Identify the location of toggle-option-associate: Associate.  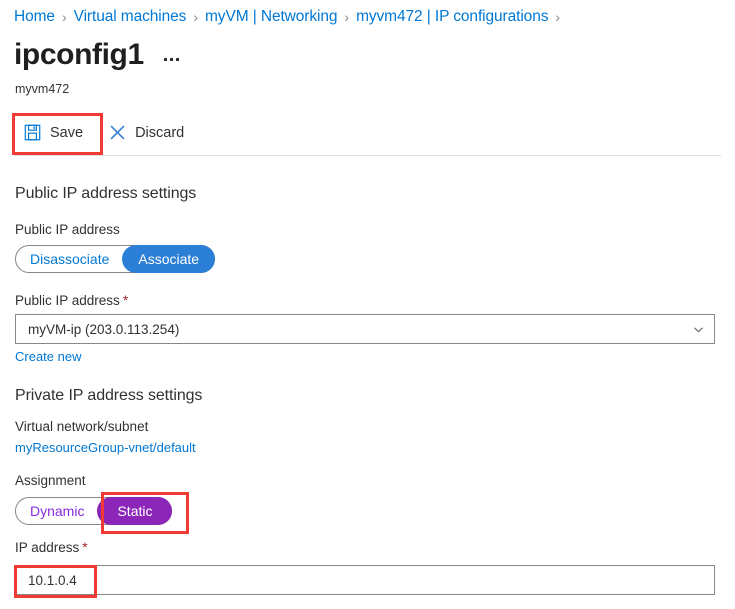
(169, 259).